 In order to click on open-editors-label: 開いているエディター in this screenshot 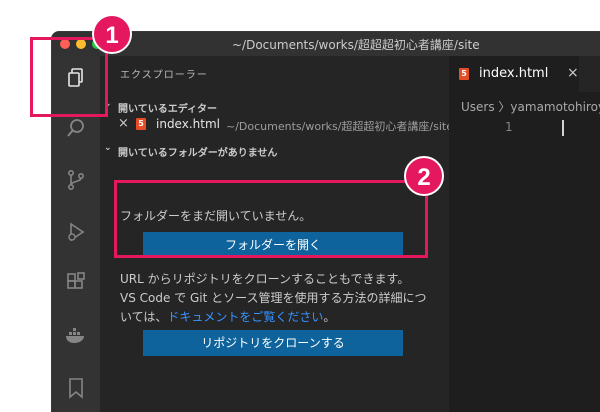, I will do `click(167, 109)`.